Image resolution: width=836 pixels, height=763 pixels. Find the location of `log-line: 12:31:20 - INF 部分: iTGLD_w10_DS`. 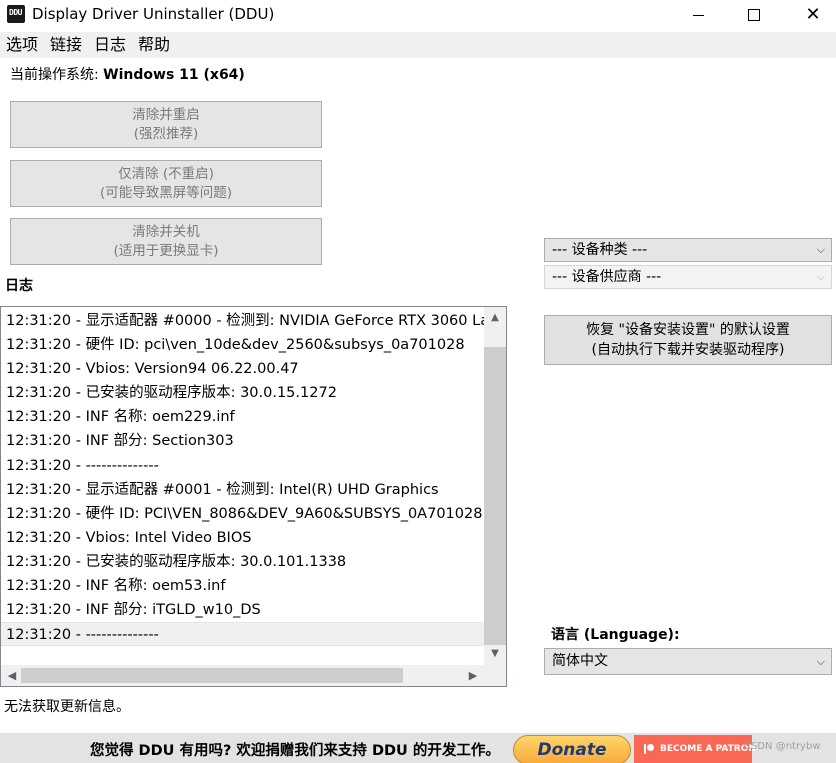

log-line: 12:31:20 - INF 部分: iTGLD_w10_DS is located at coordinates (242, 610).